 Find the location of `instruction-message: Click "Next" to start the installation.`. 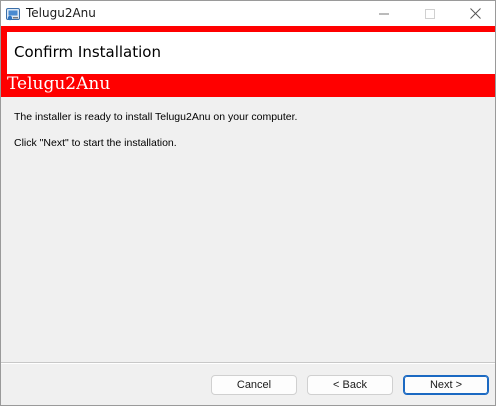

instruction-message: Click "Next" to start the installation. is located at coordinates (95, 143).